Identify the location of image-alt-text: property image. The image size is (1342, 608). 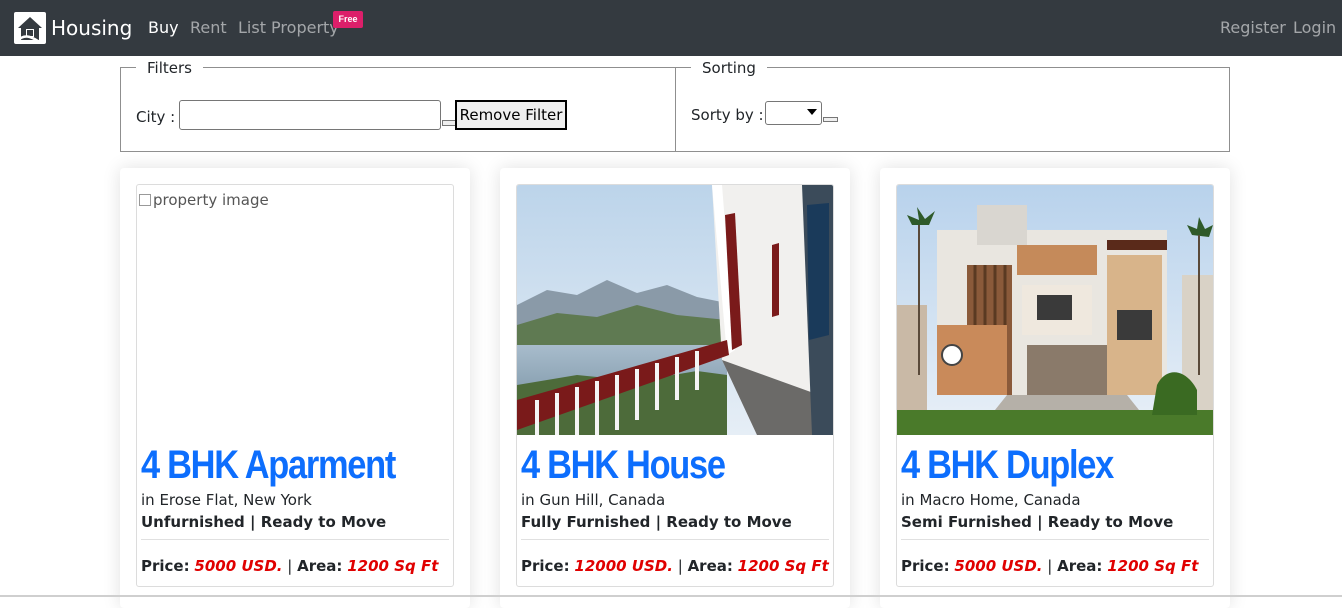
(211, 200).